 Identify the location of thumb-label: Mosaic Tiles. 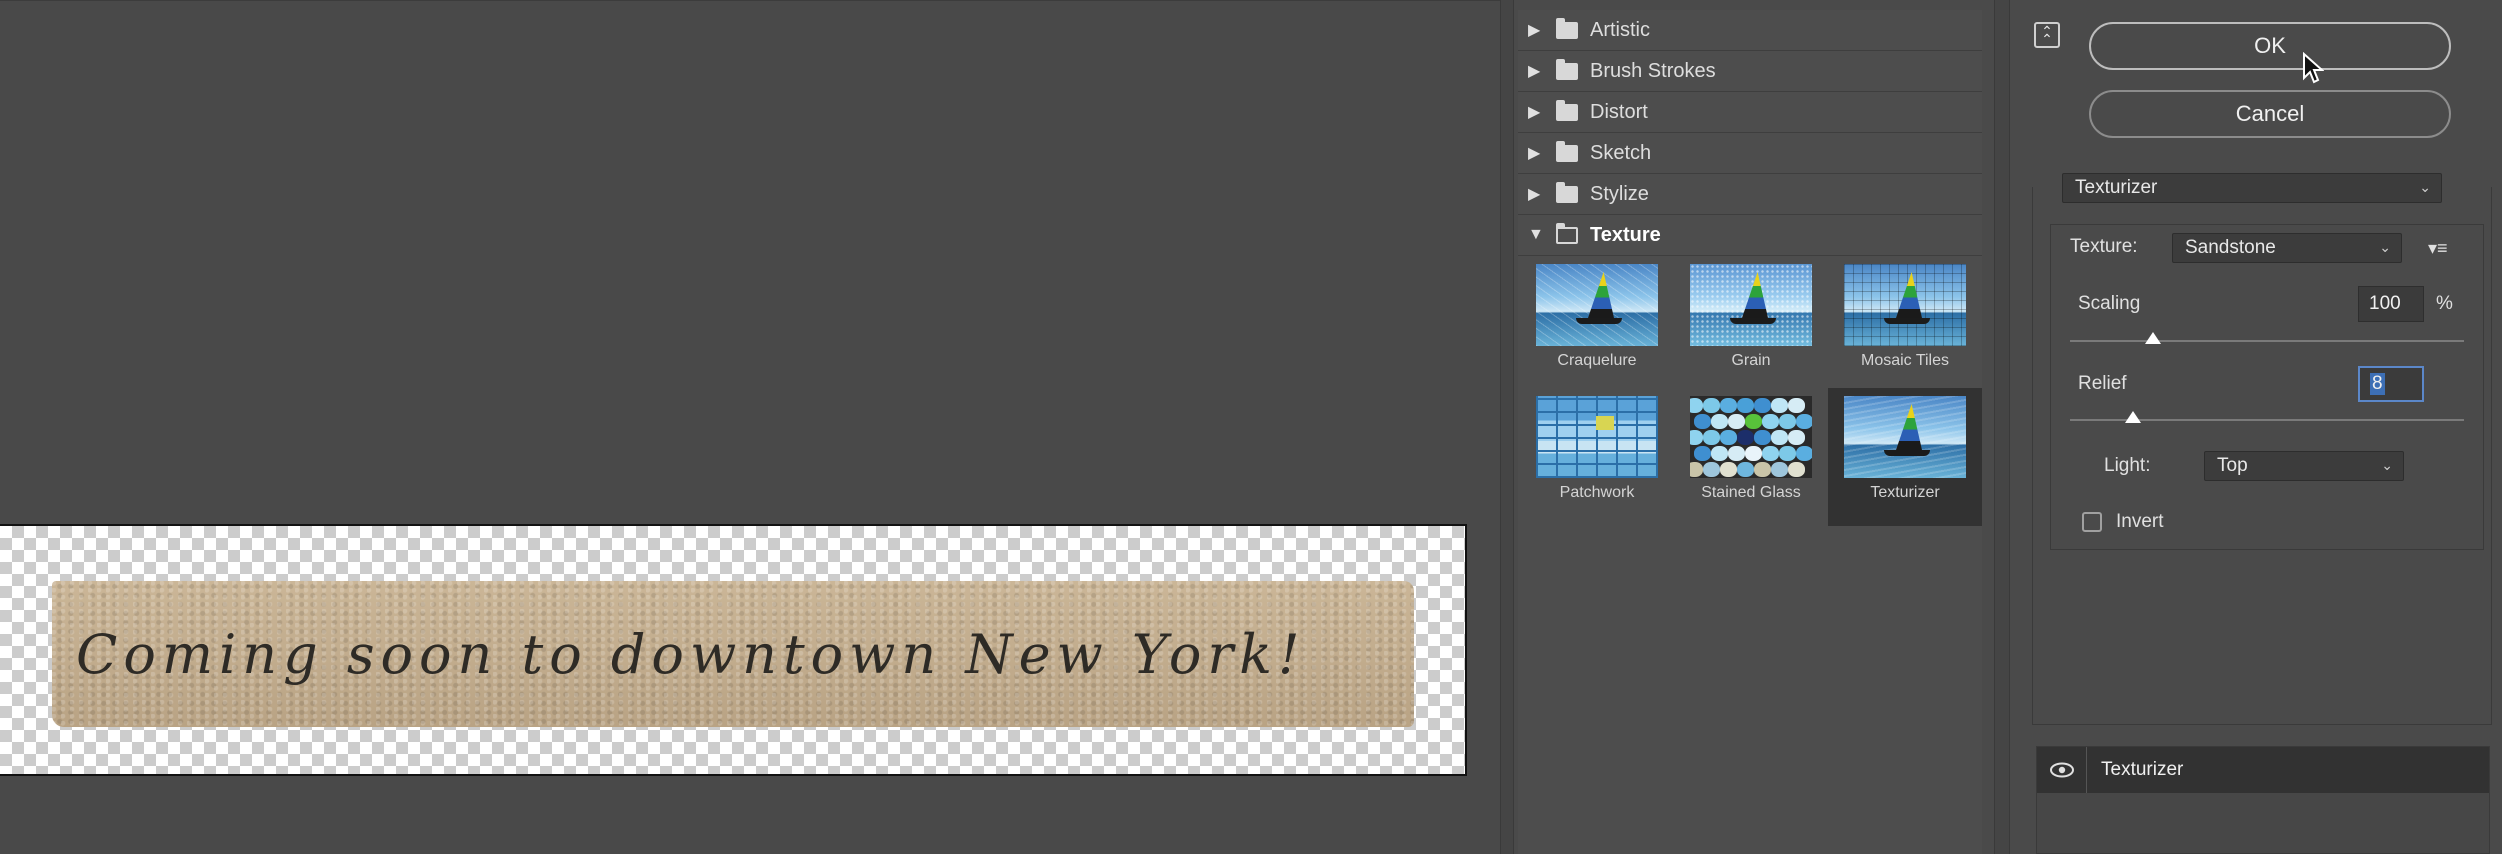
(1905, 360).